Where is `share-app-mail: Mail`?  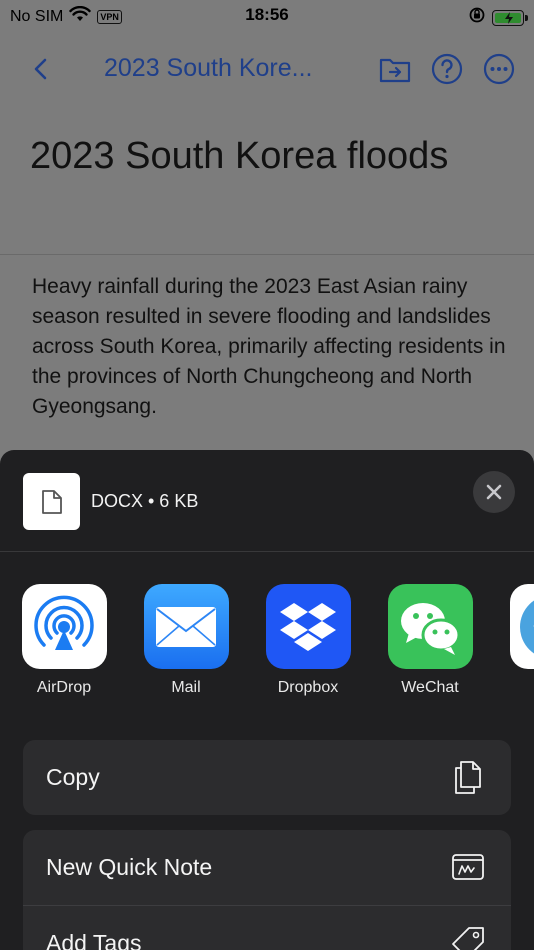
share-app-mail: Mail is located at coordinates (186, 640).